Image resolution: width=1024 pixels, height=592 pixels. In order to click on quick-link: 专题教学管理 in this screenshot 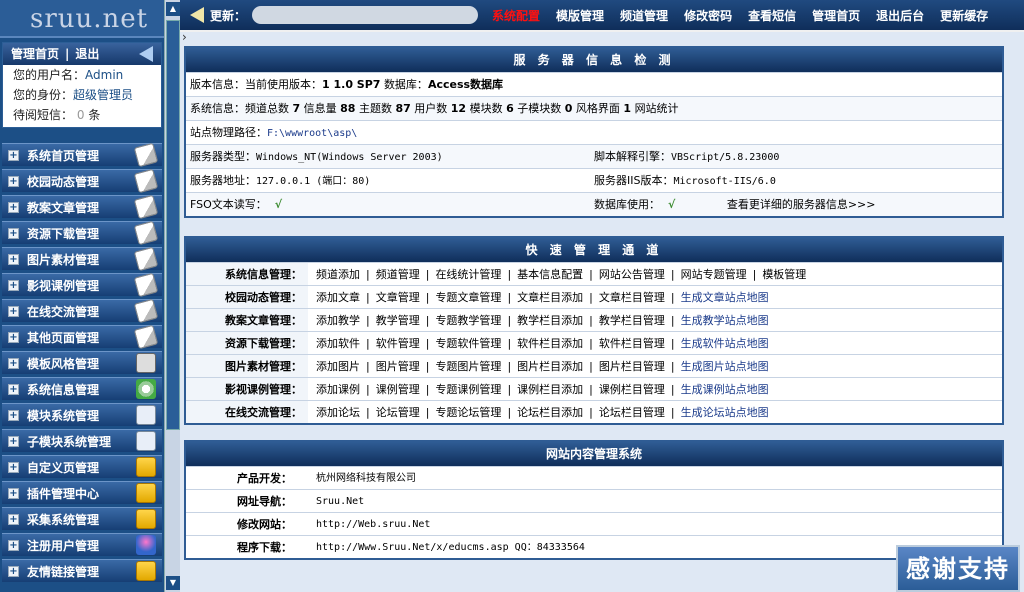, I will do `click(468, 320)`.